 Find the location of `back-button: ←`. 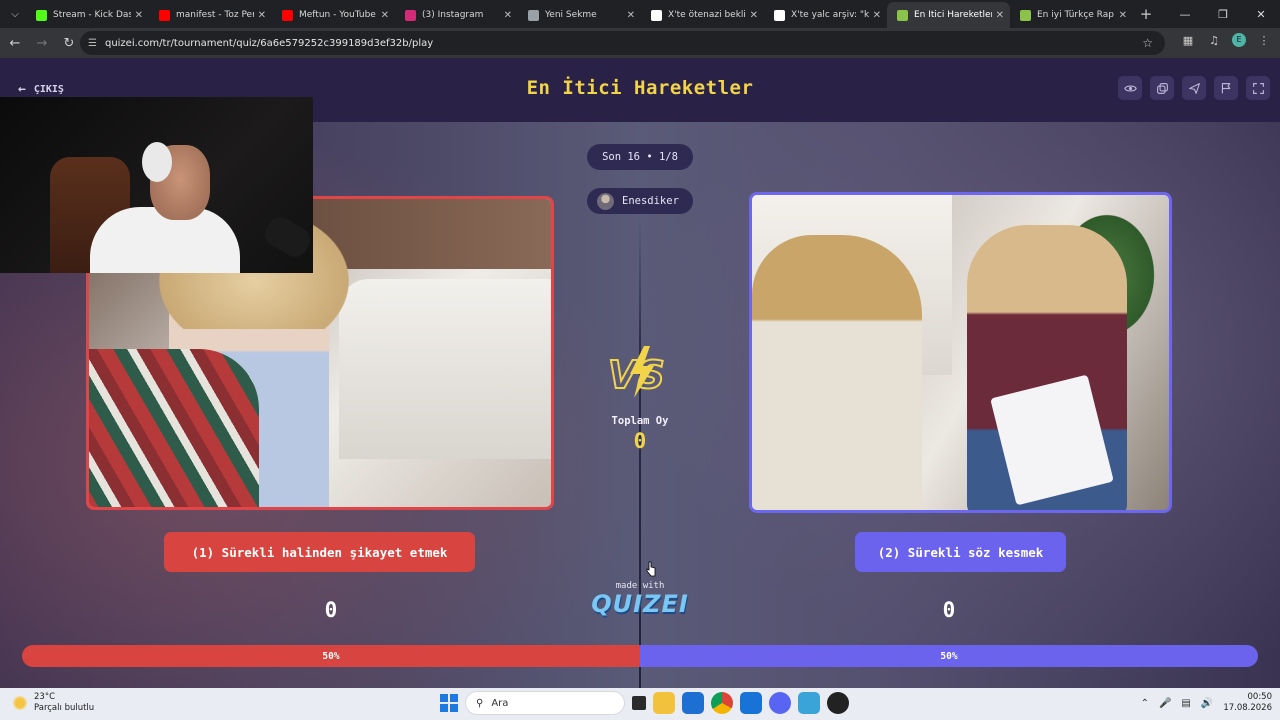

back-button: ← is located at coordinates (15, 43).